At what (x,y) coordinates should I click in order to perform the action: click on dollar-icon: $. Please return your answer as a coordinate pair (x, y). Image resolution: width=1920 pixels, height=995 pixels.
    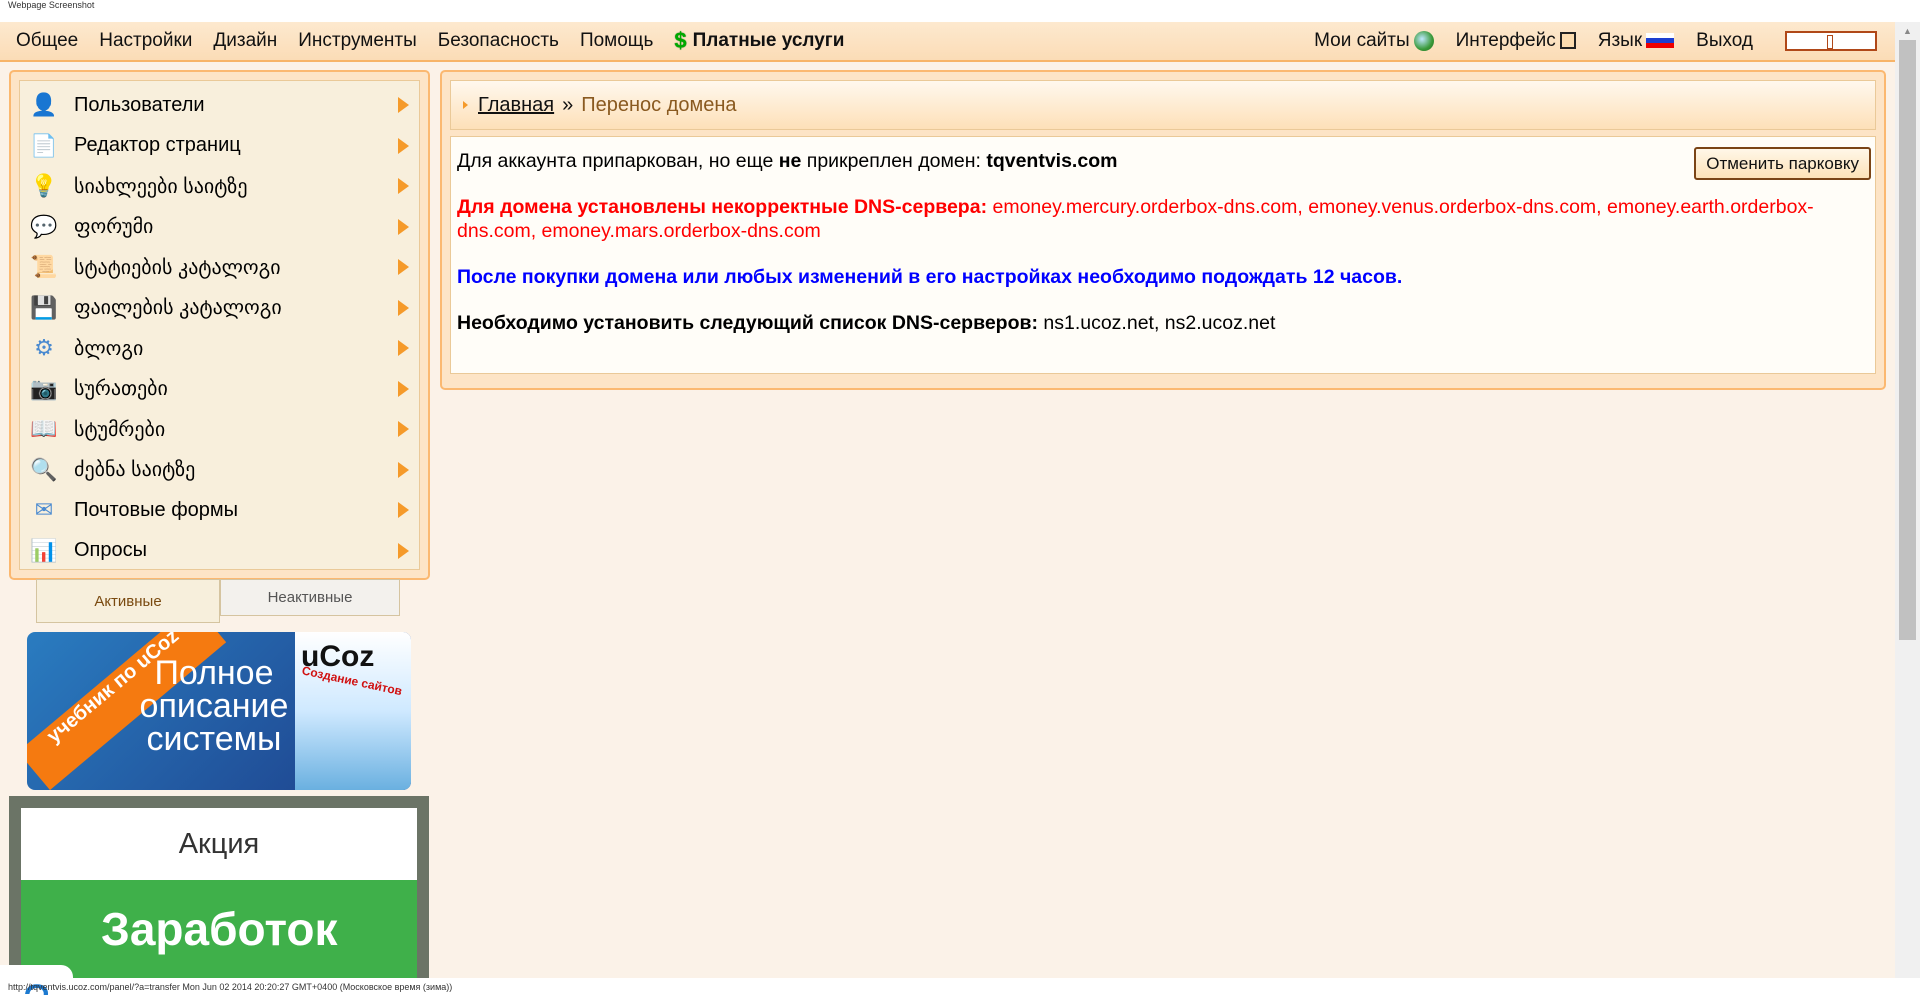
    Looking at the image, I should click on (680, 40).